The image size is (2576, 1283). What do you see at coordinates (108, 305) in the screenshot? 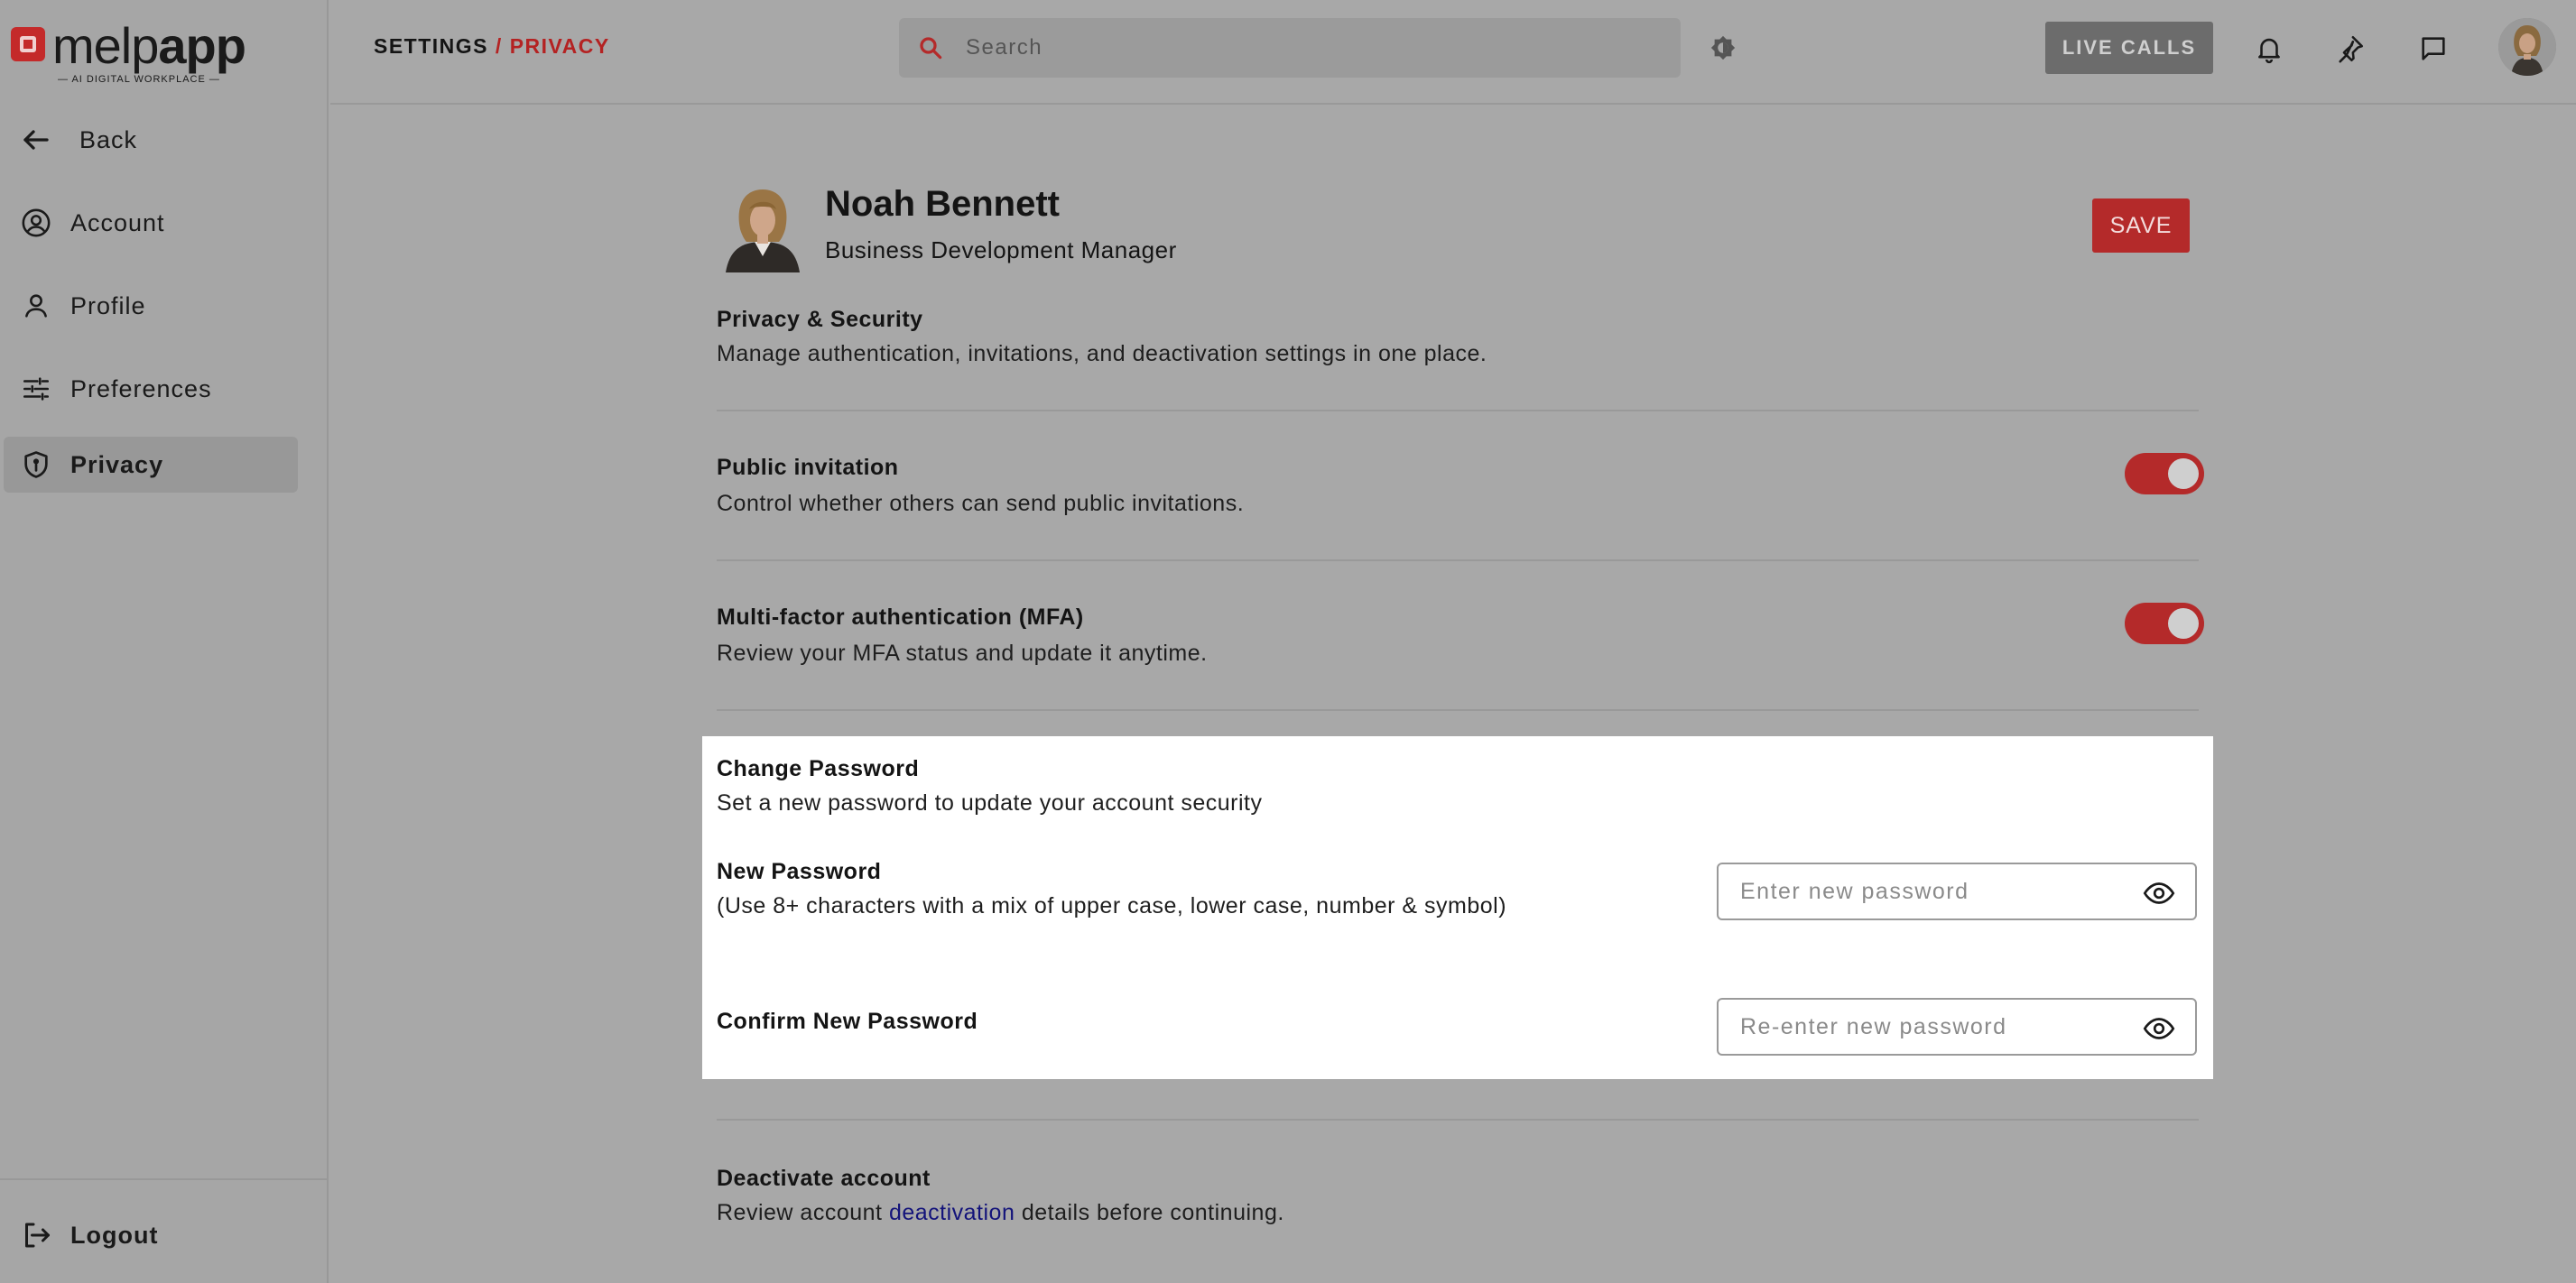
I see `sidebar-item-label: Profile` at bounding box center [108, 305].